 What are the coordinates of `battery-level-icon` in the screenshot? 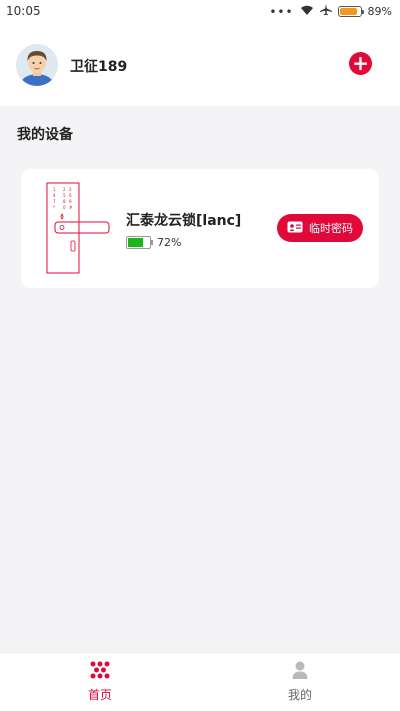 It's located at (139, 242).